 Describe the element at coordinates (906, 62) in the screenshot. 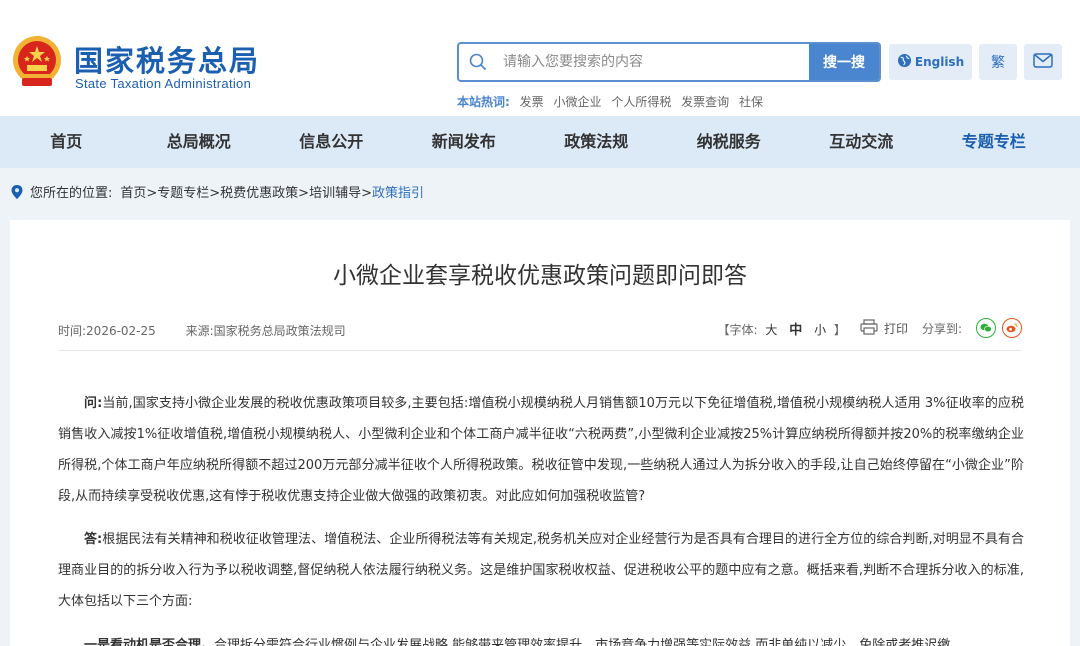

I see `globe-icon` at that location.